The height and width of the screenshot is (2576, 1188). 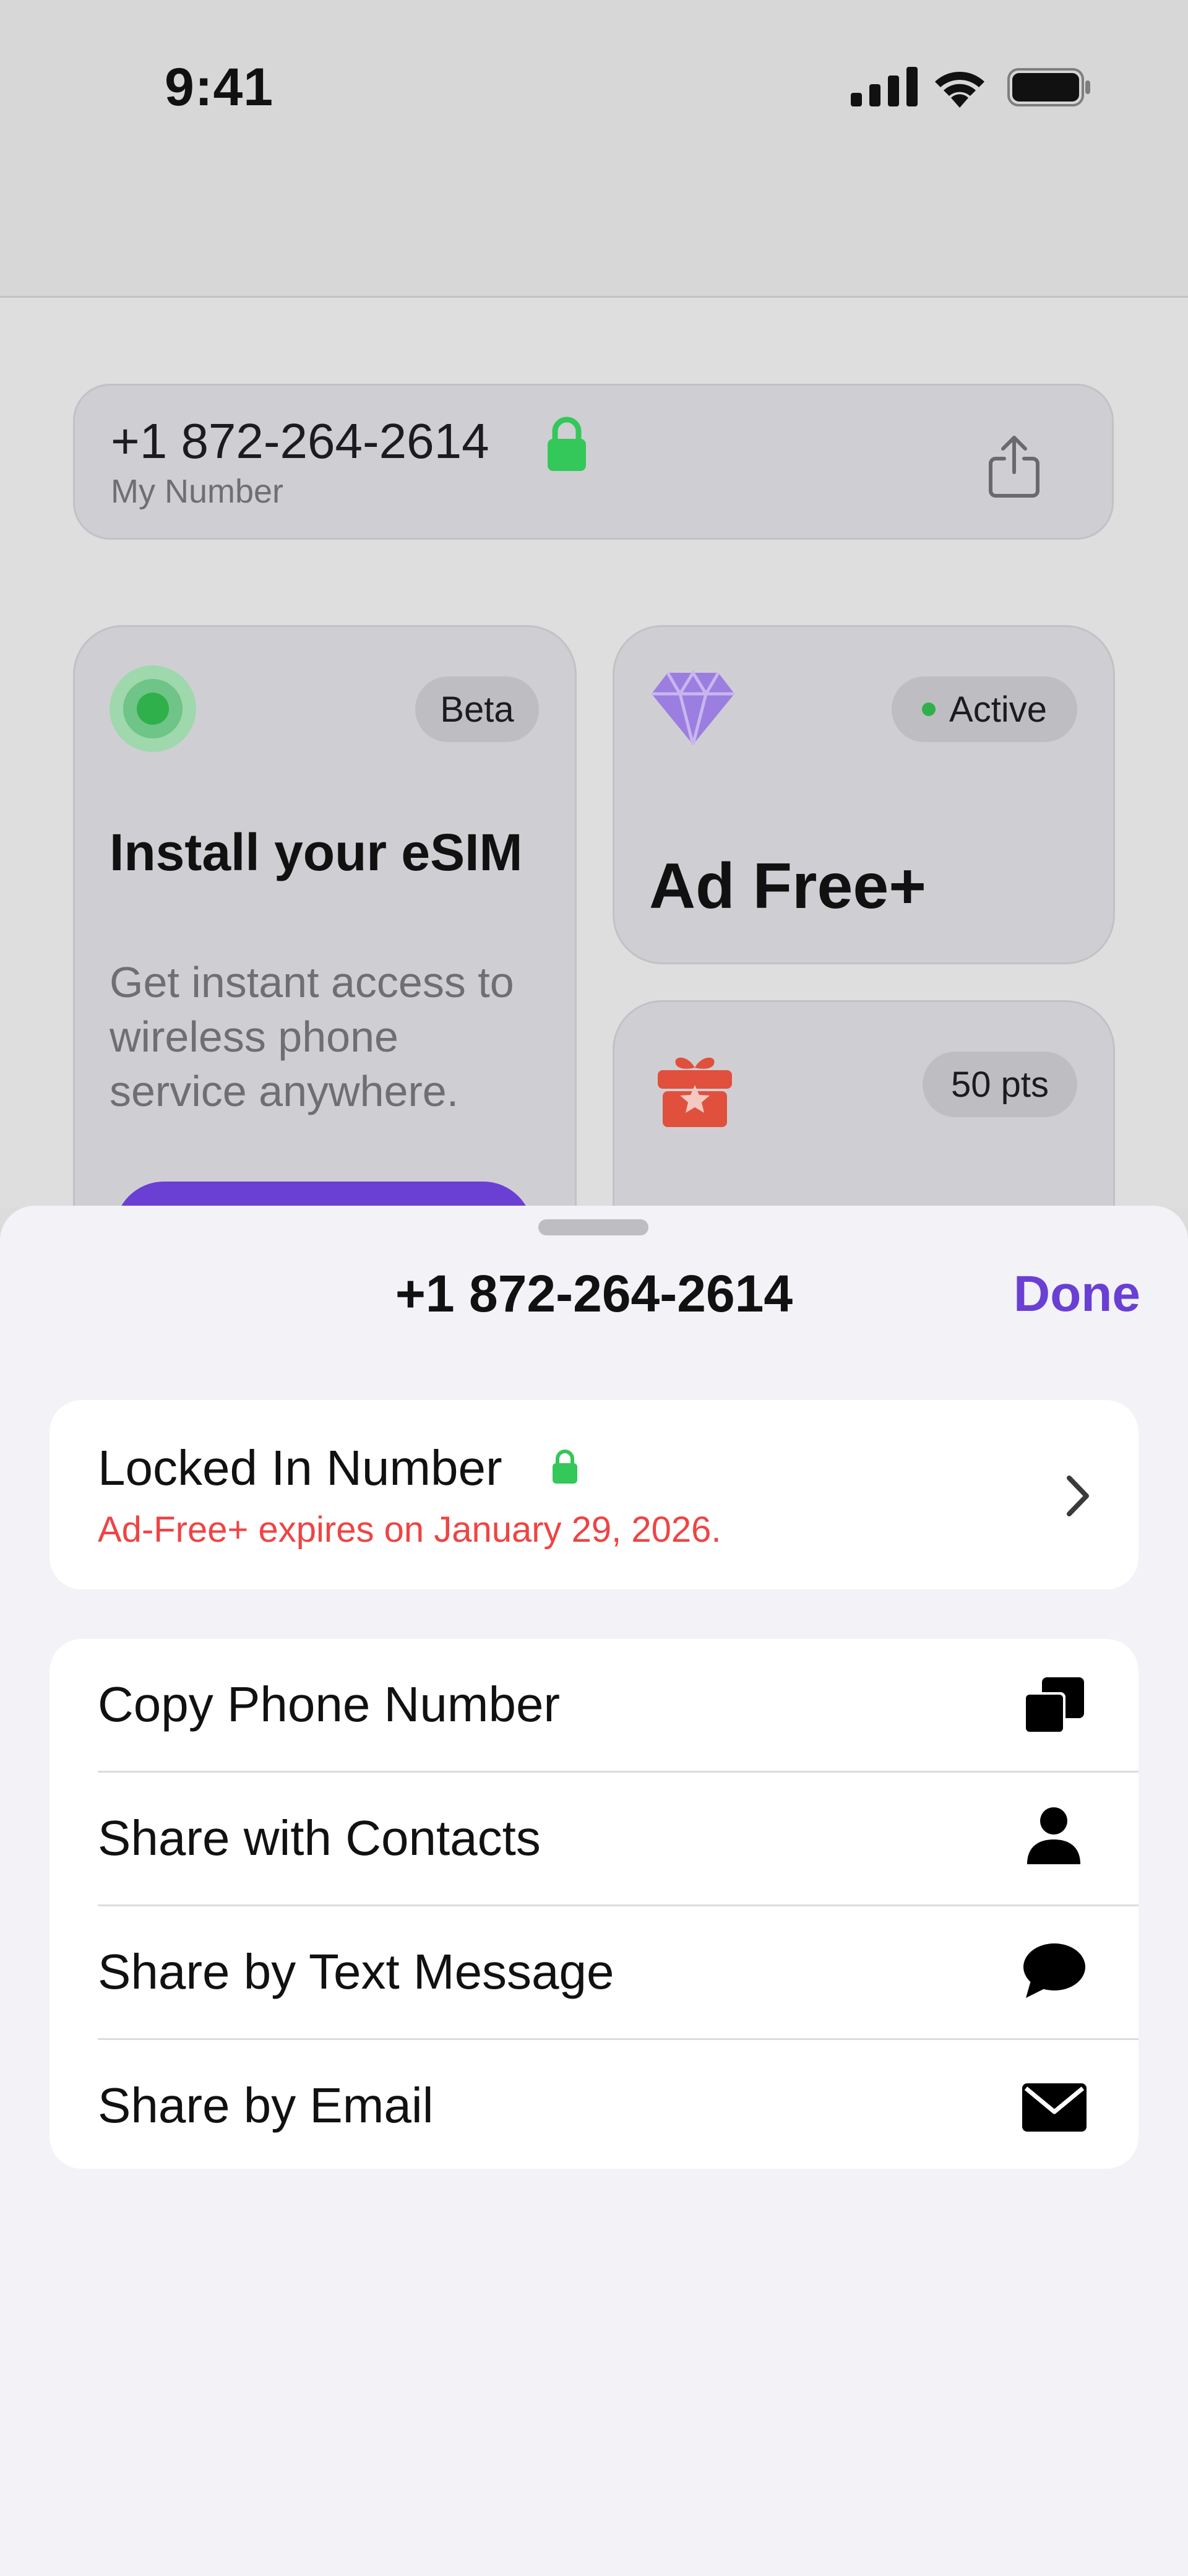 What do you see at coordinates (1078, 1496) in the screenshot?
I see `chevron-right-icon` at bounding box center [1078, 1496].